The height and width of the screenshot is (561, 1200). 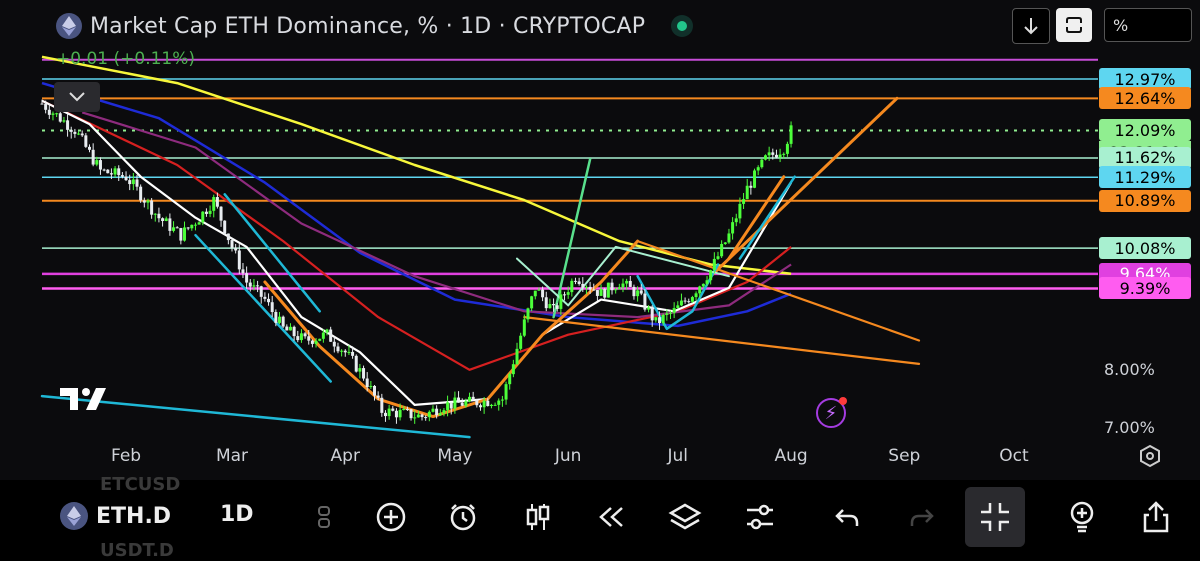 I want to click on y-axis-tick: 7.00%, so click(x=1129, y=428).